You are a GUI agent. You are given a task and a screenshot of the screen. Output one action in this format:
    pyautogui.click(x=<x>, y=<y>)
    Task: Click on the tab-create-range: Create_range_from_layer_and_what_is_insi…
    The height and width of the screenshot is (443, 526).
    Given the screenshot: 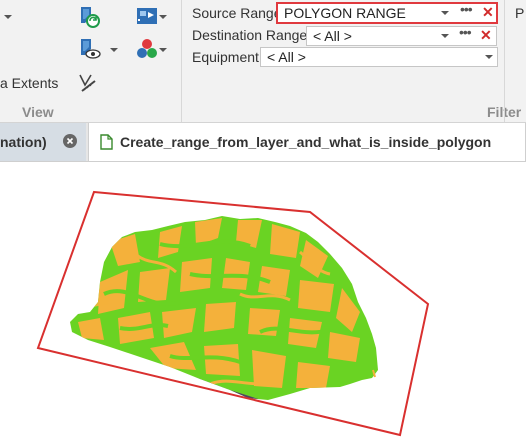 What is the action you would take?
    pyautogui.click(x=307, y=142)
    